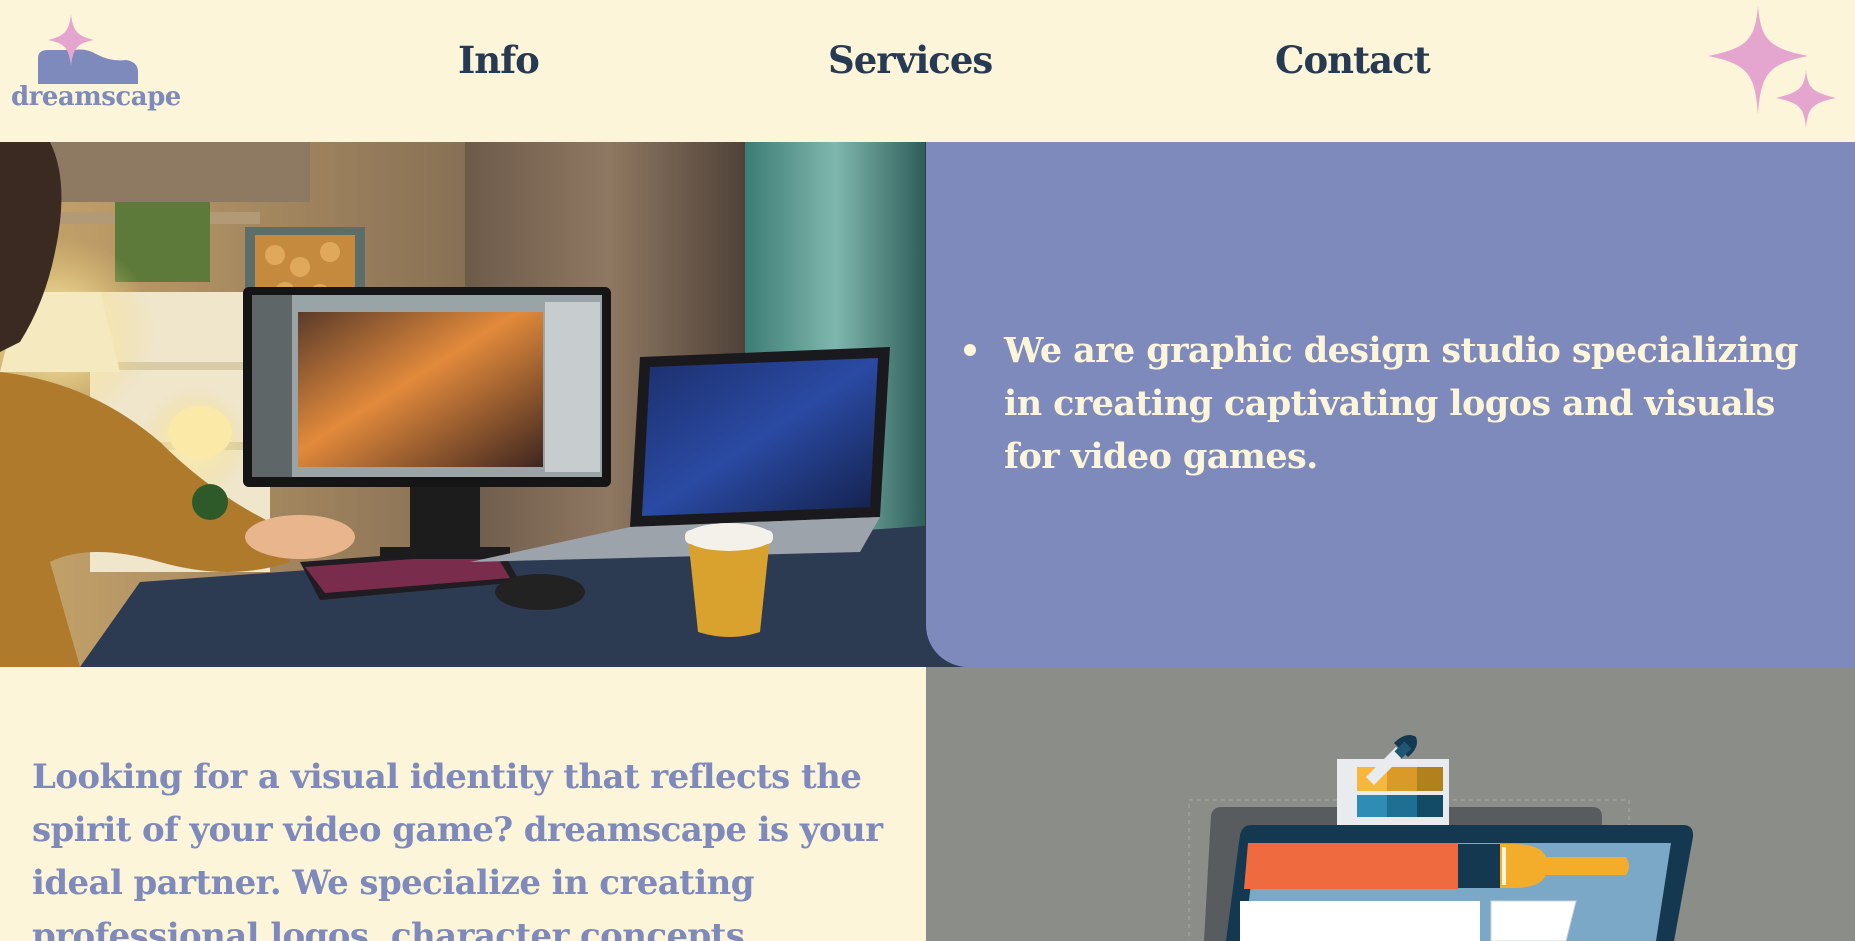  What do you see at coordinates (1390, 804) in the screenshot?
I see `design-illustration` at bounding box center [1390, 804].